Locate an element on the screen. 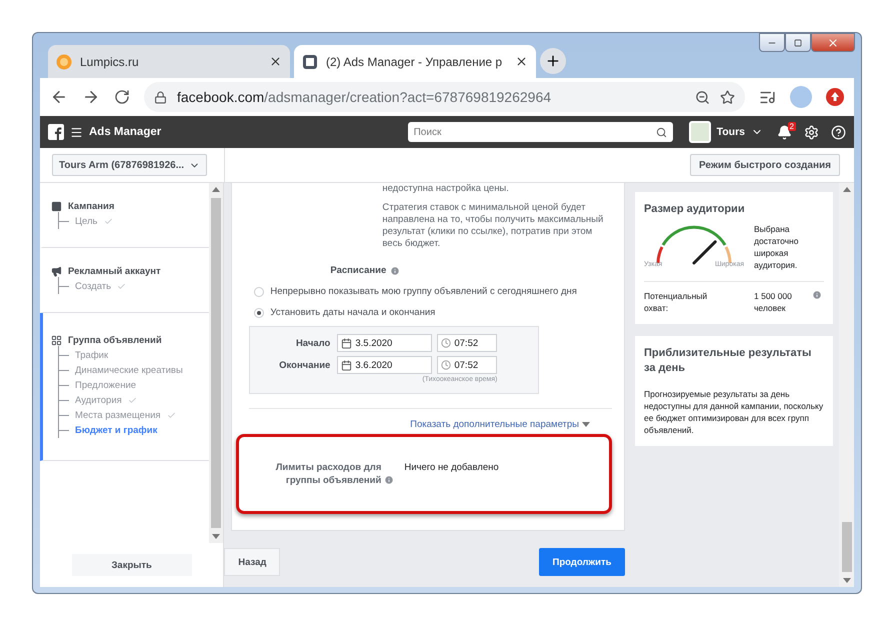 Image resolution: width=895 pixels, height=627 pixels. spend-limits-value: Ничего не добавлено is located at coordinates (452, 467).